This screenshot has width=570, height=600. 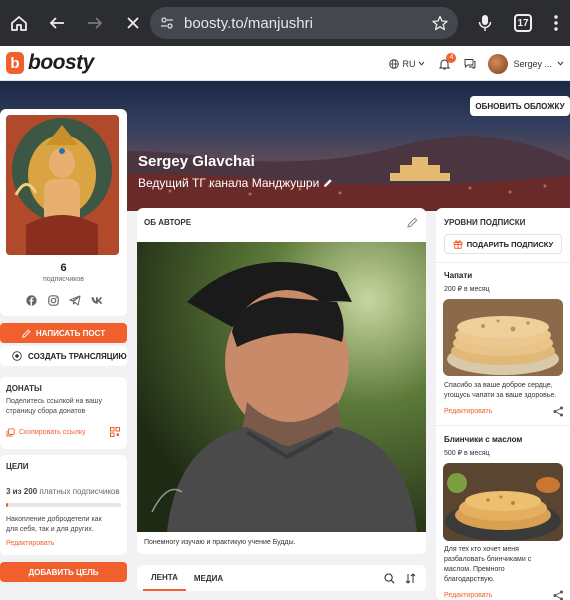 I want to click on browser-toolbar: boosty.to/manjushri 17, so click(x=285, y=23).